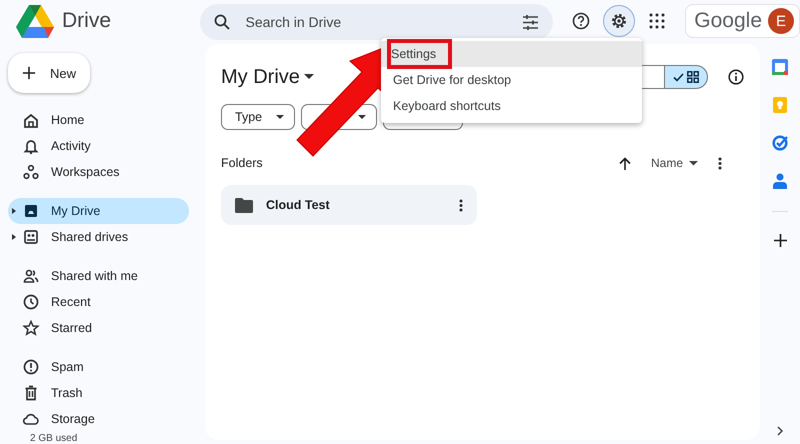 The image size is (800, 444). What do you see at coordinates (87, 21) in the screenshot?
I see `app-name: Drive` at bounding box center [87, 21].